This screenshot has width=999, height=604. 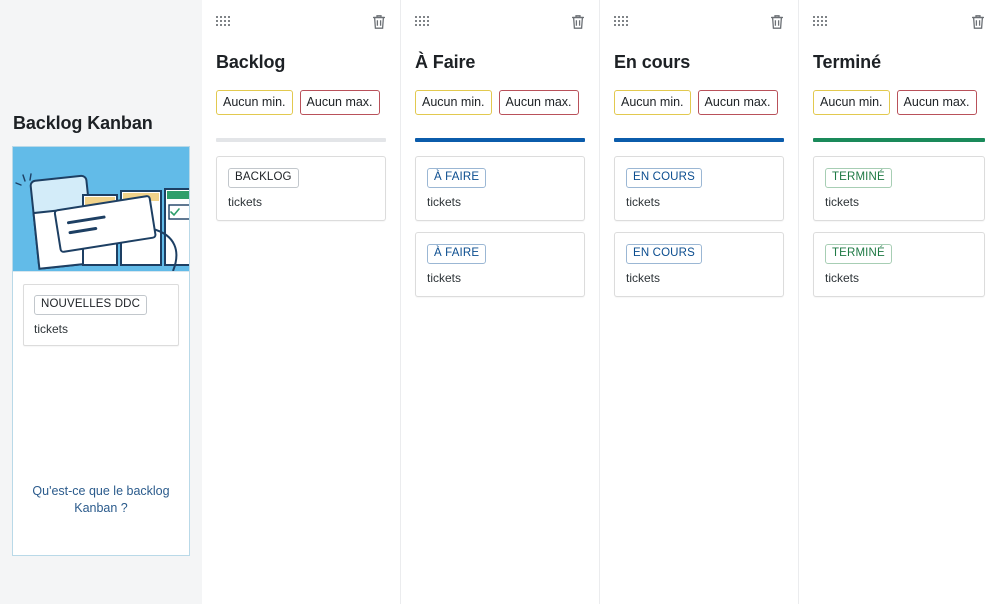 I want to click on list-item: NOUVELLES DDC tickets, so click(x=101, y=315).